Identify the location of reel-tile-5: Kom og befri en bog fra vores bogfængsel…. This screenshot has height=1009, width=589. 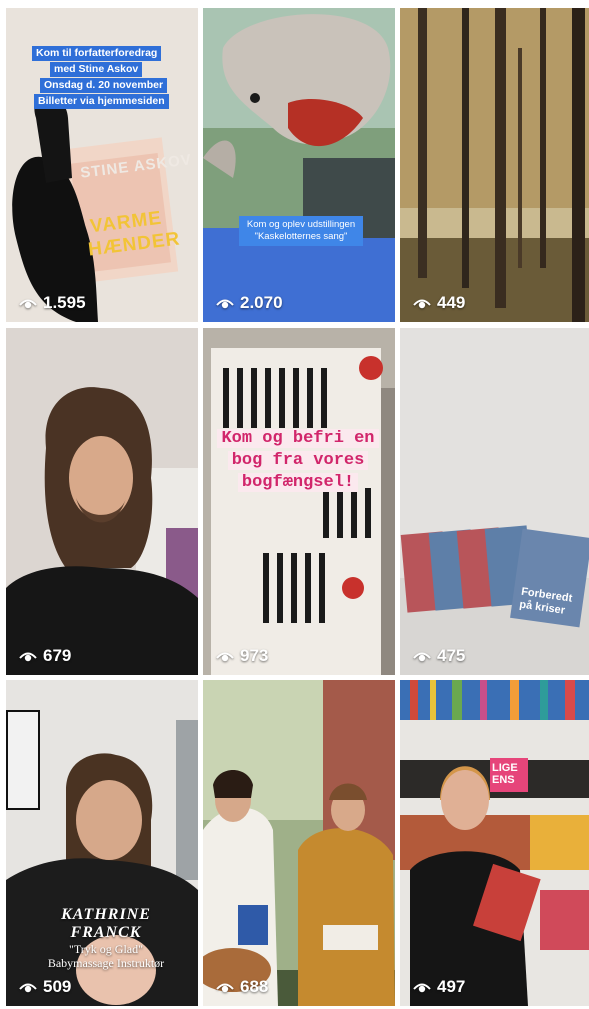
(299, 501).